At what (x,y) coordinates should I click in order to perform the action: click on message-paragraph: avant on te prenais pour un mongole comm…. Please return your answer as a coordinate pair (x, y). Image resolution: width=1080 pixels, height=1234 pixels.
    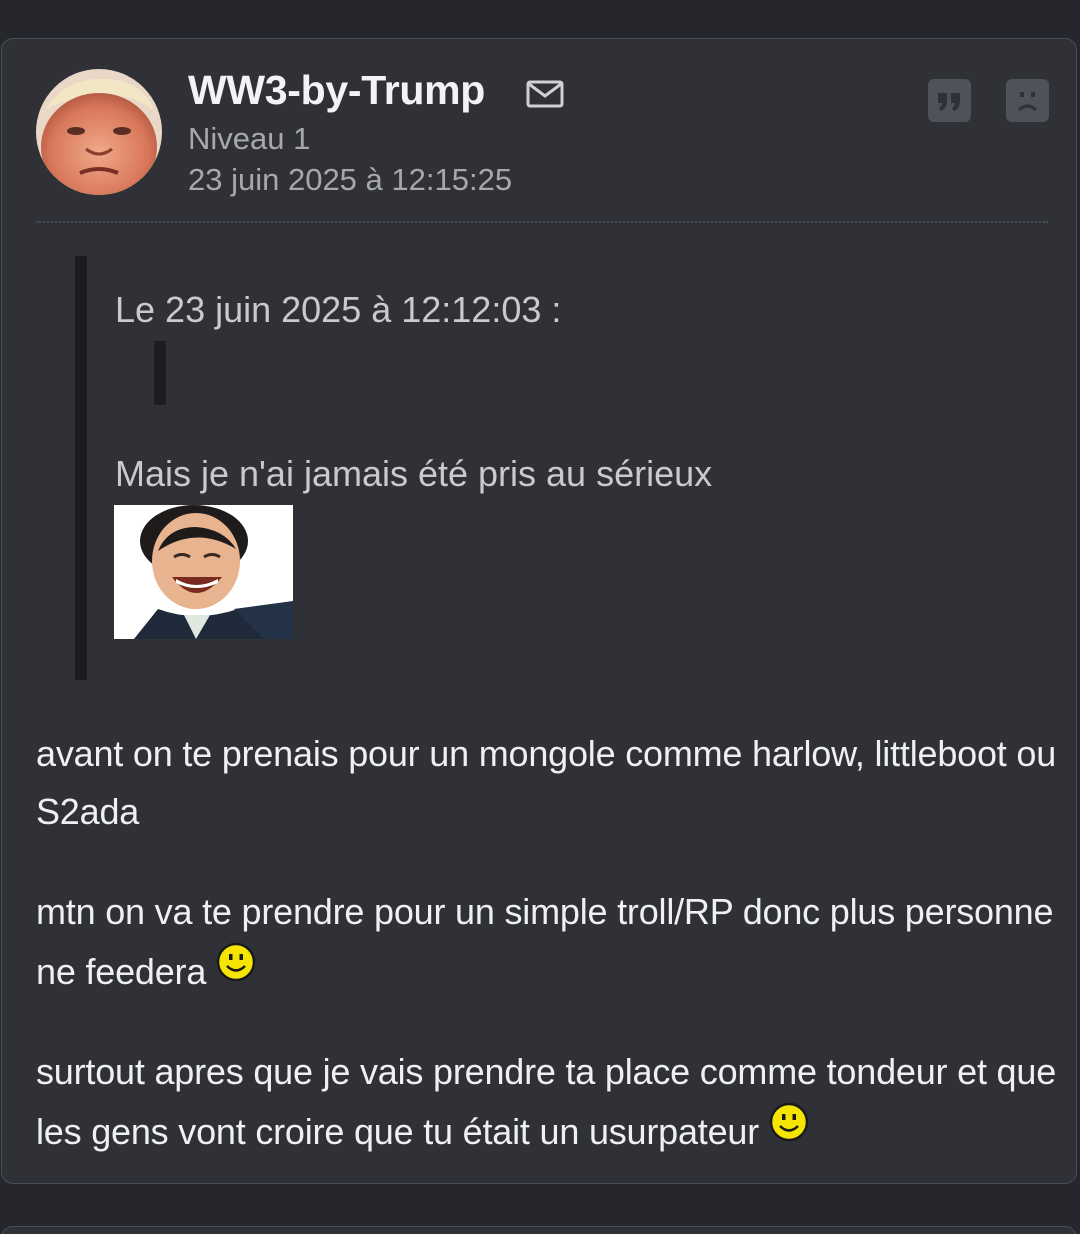
    Looking at the image, I should click on (546, 782).